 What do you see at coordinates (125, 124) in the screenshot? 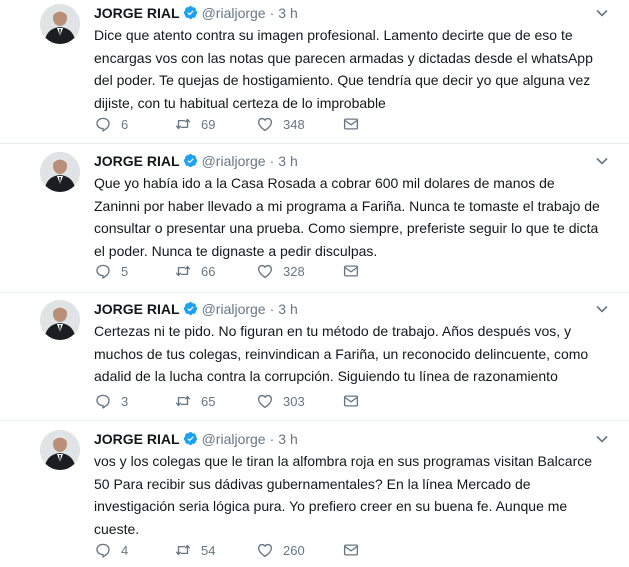
I see `reply-count: 6` at bounding box center [125, 124].